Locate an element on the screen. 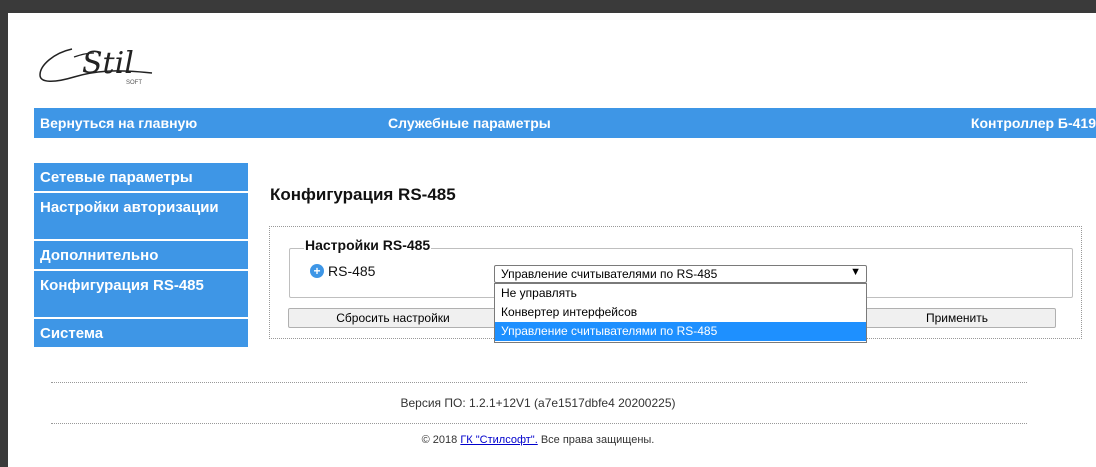  company-link: ГК "Стилсофт". is located at coordinates (498, 440).